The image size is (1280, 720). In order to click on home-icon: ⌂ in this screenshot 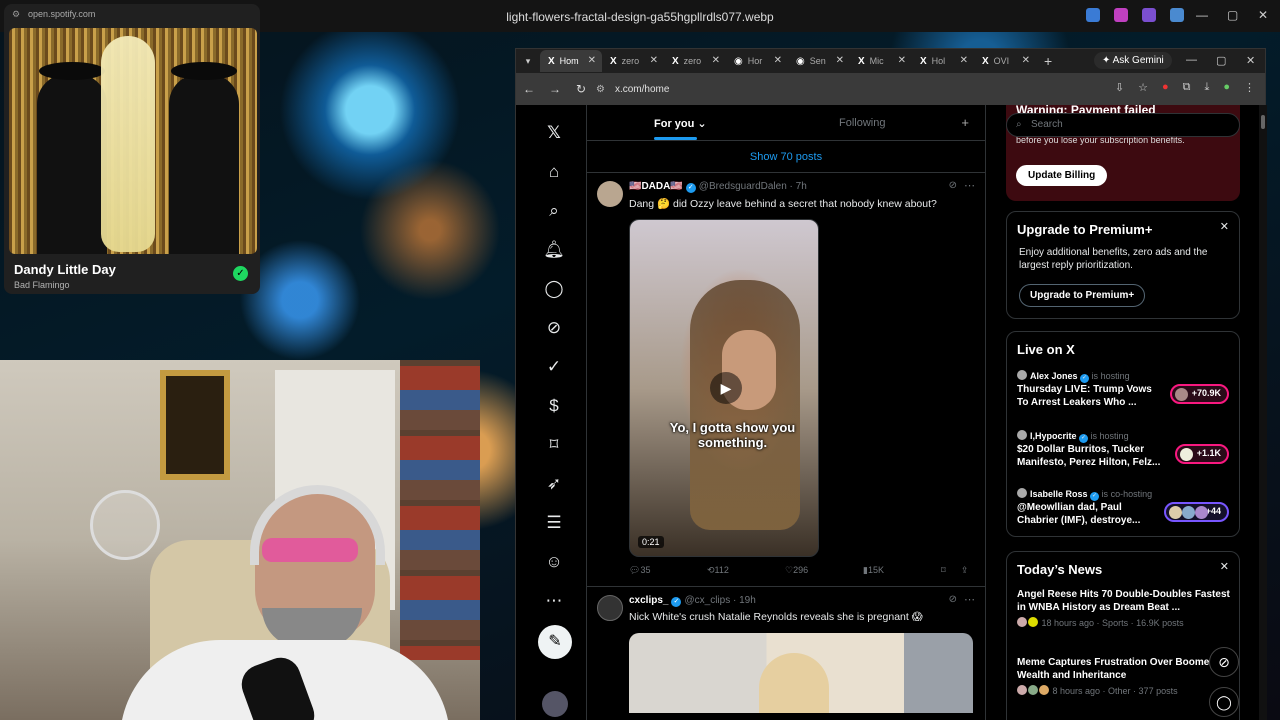, I will do `click(554, 171)`.